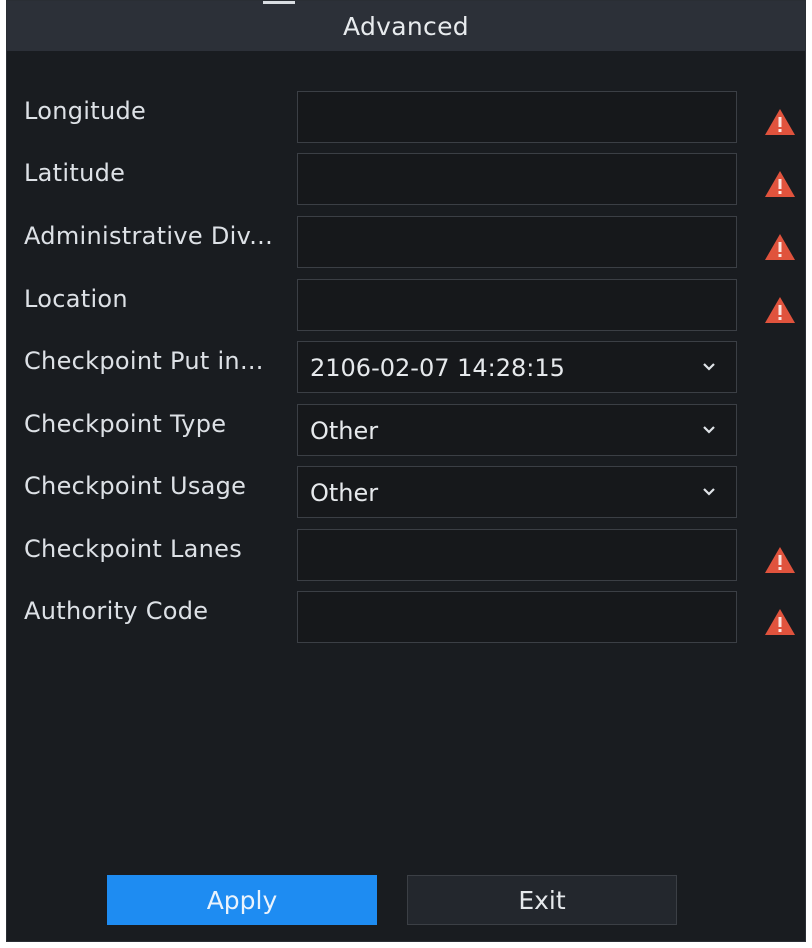 The width and height of the screenshot is (812, 948). What do you see at coordinates (135, 486) in the screenshot?
I see `checkpoint-usage-label: Checkpoint Usage` at bounding box center [135, 486].